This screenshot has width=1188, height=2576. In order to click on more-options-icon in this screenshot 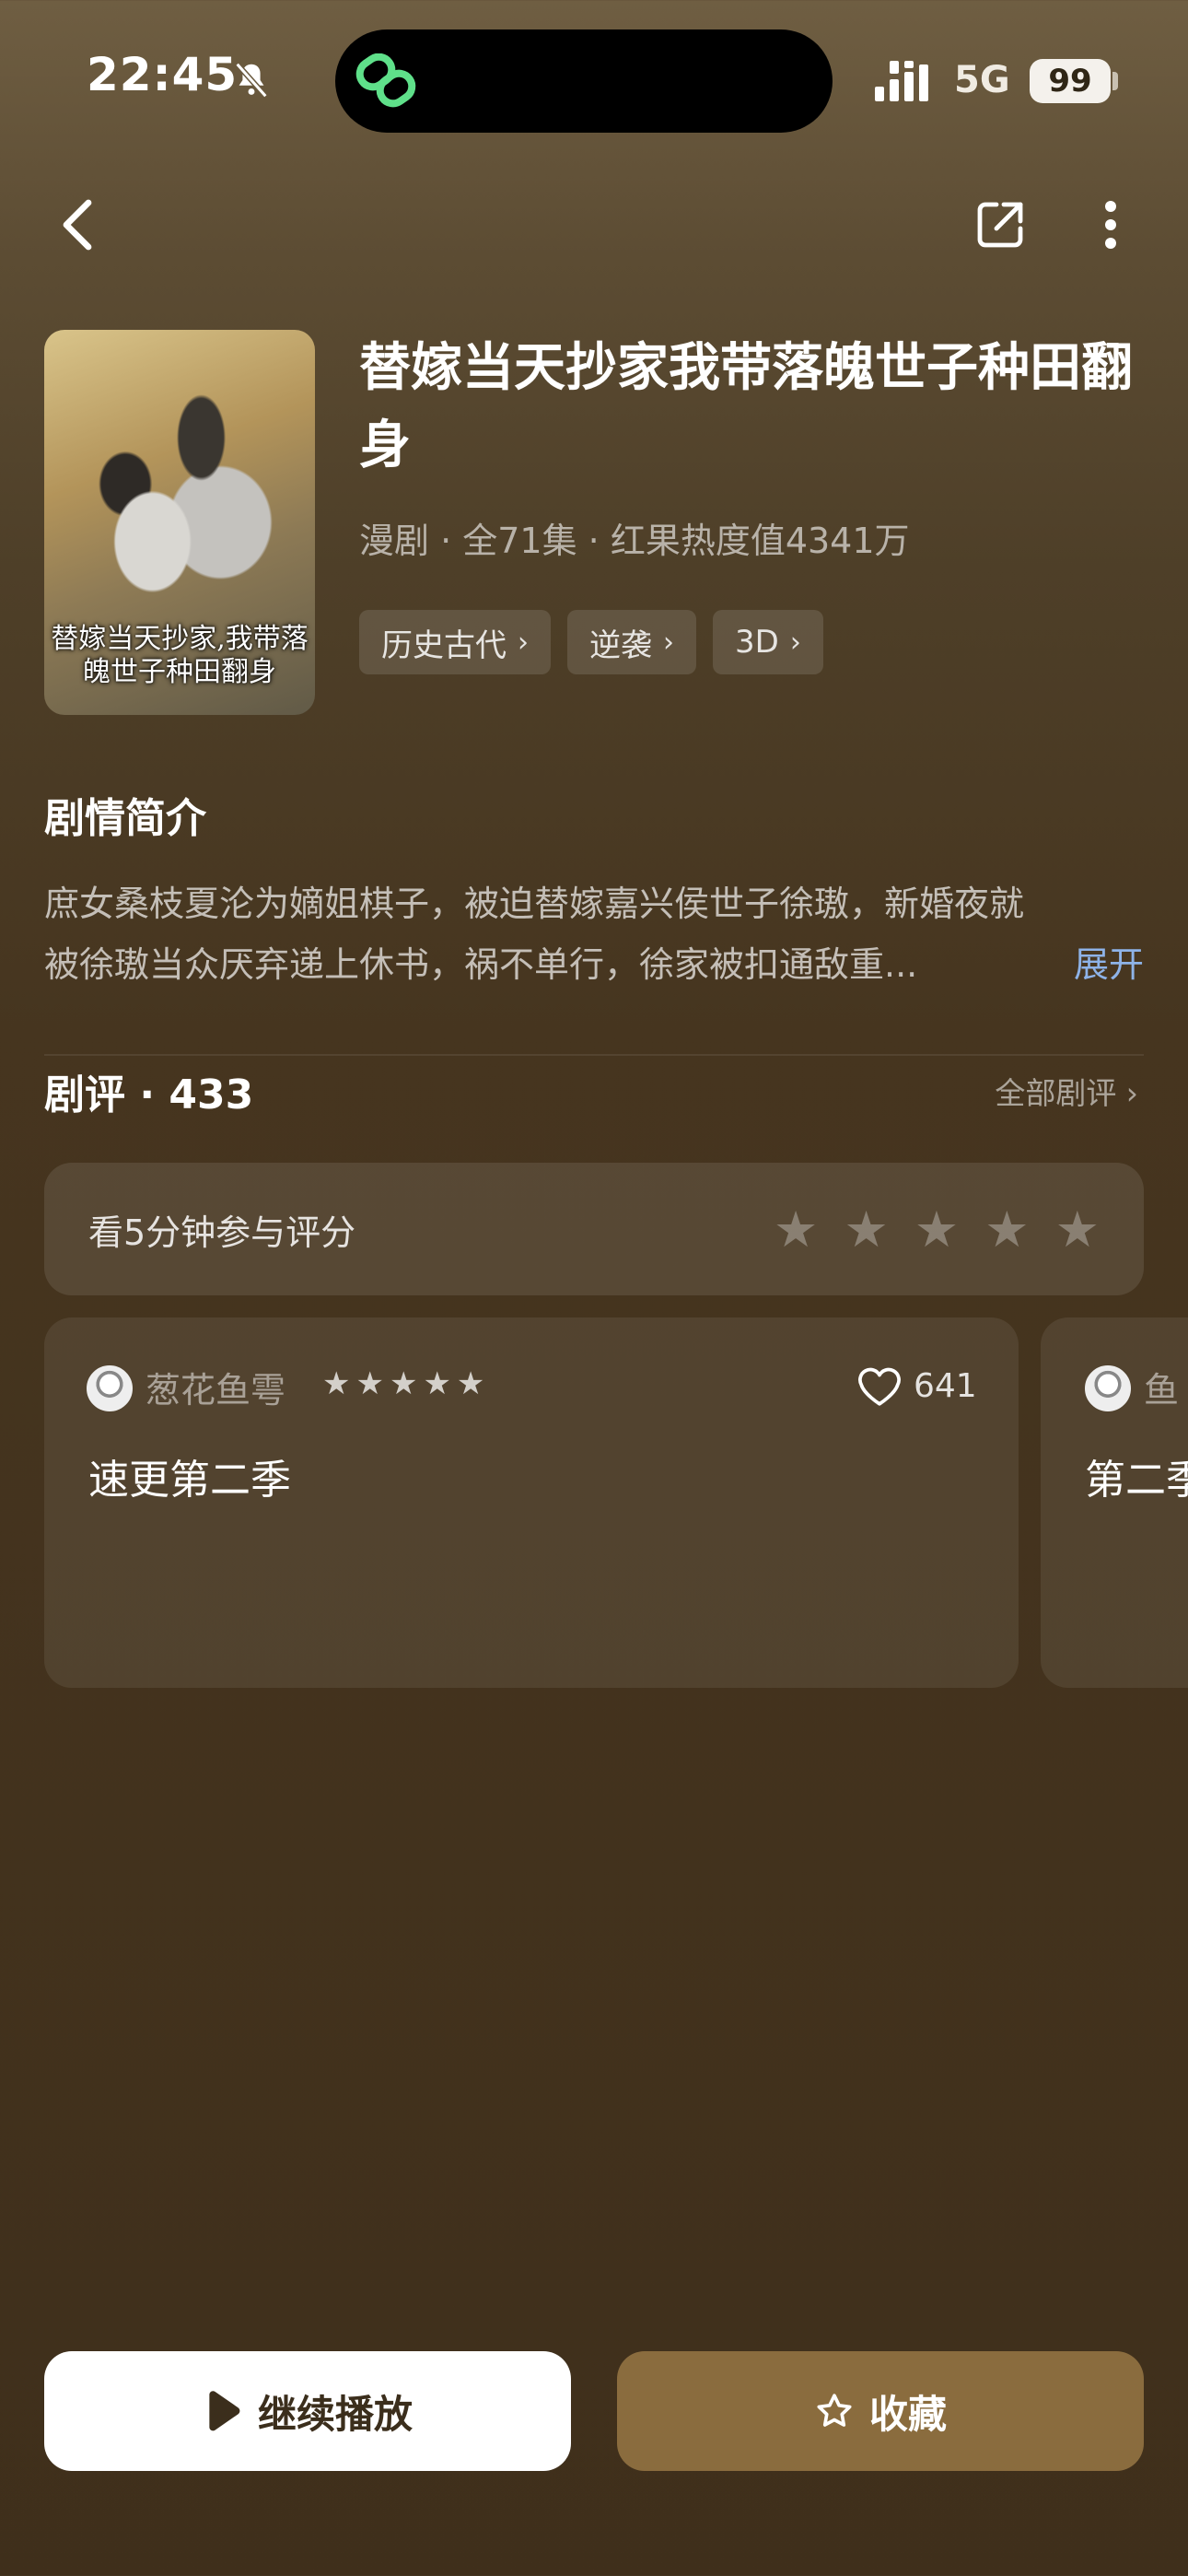, I will do `click(1110, 224)`.